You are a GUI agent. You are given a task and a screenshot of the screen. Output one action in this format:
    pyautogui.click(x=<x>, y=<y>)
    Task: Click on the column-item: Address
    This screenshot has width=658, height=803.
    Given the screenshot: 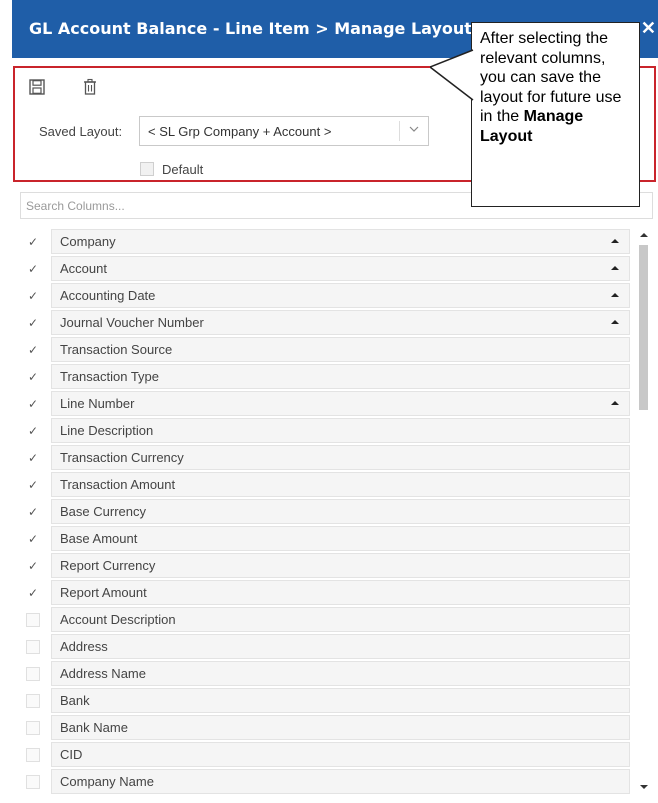 What is the action you would take?
    pyautogui.click(x=340, y=646)
    